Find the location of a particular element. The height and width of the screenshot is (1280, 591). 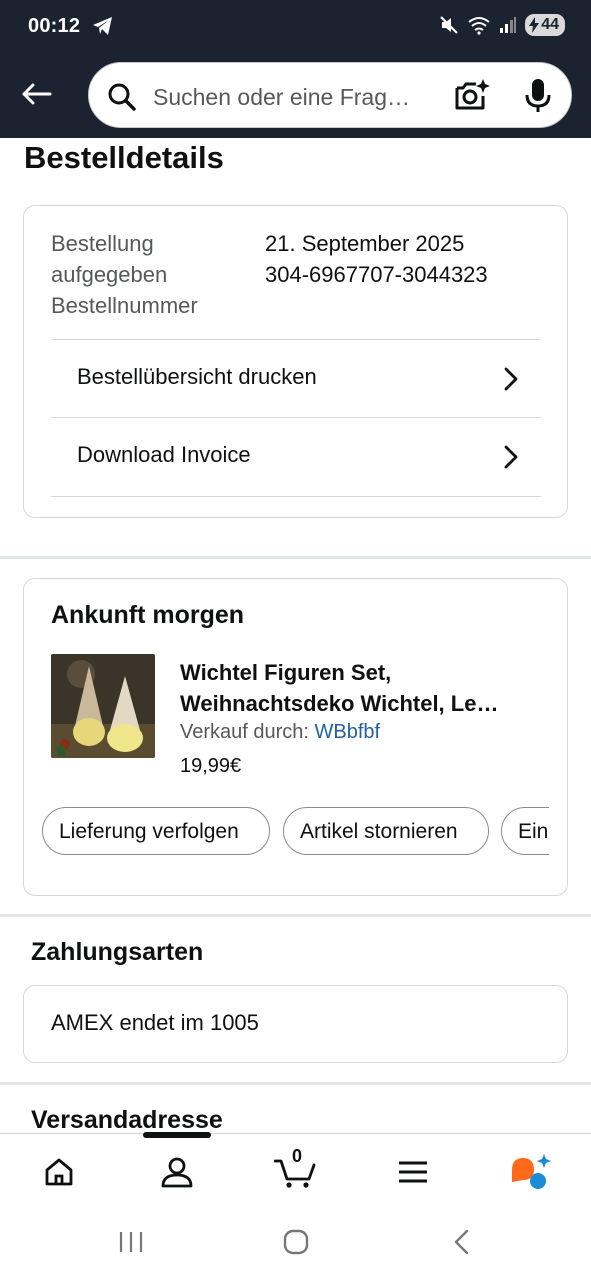

system-navigation is located at coordinates (295, 1244).